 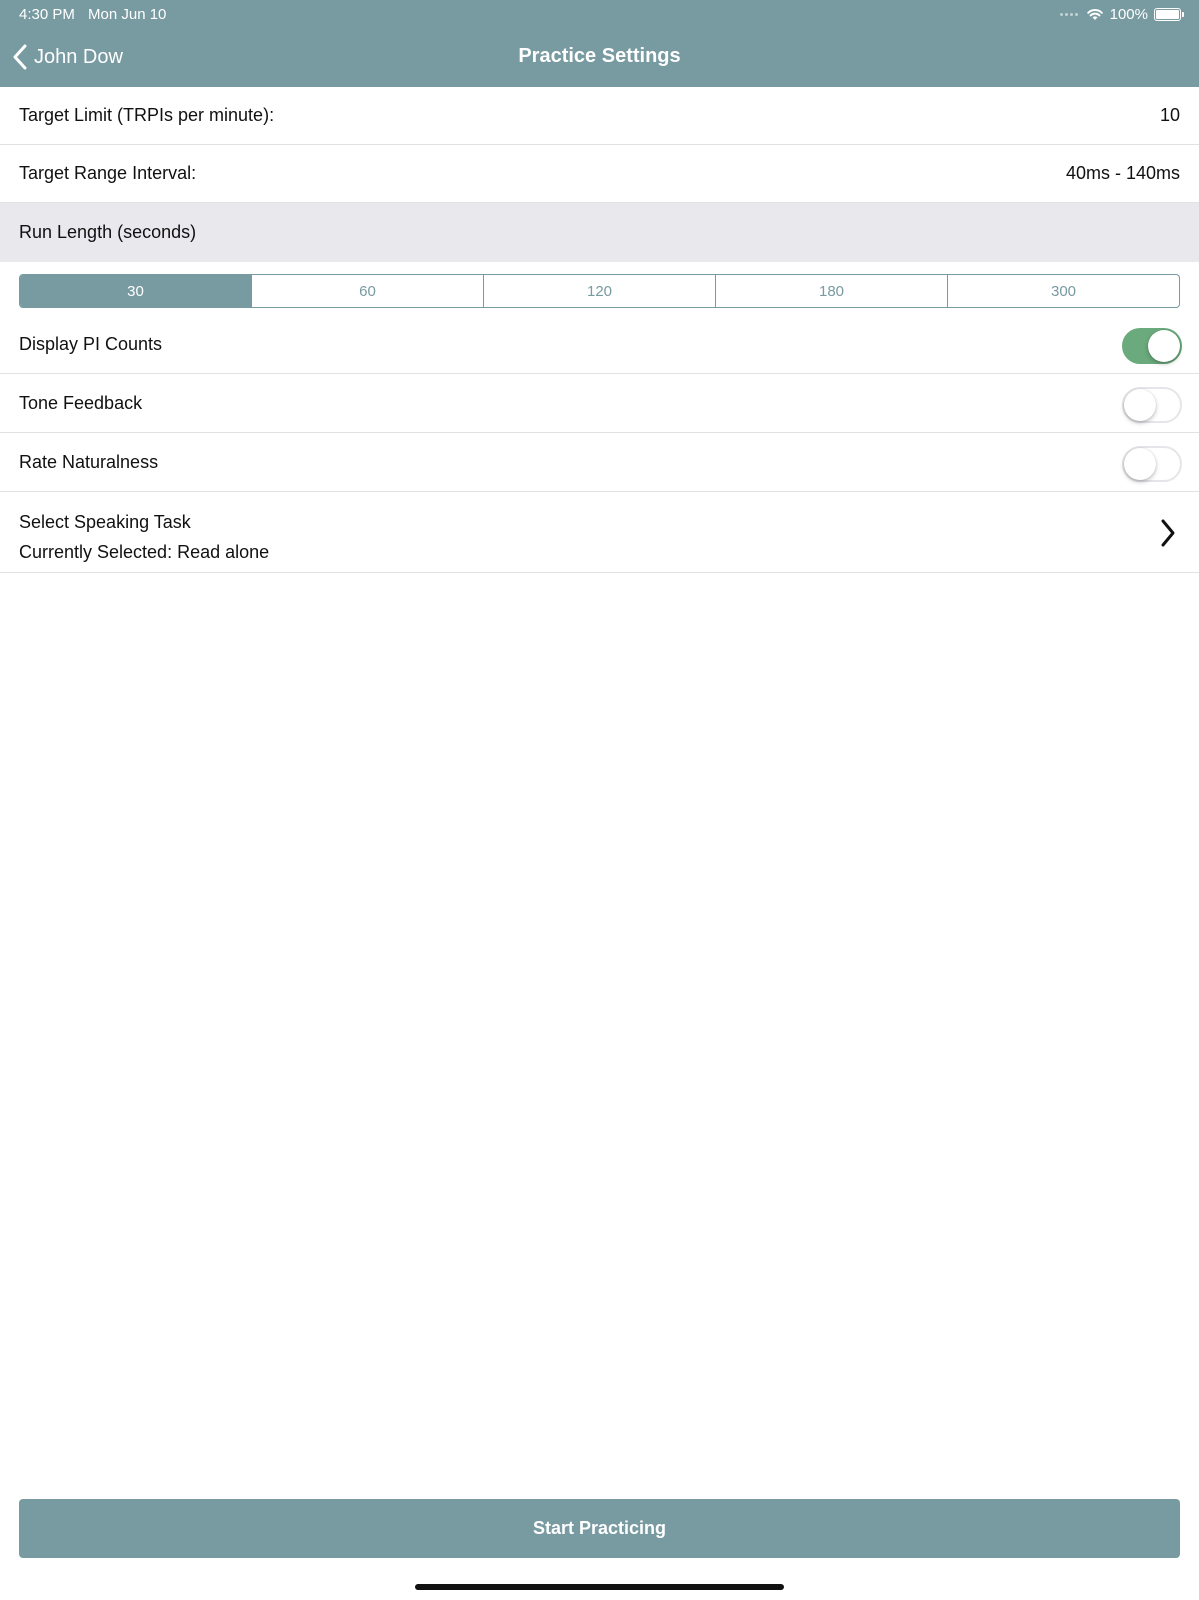 What do you see at coordinates (599, 14) in the screenshot?
I see `status-bar: 4:30 PM Mon Jun 10 100%` at bounding box center [599, 14].